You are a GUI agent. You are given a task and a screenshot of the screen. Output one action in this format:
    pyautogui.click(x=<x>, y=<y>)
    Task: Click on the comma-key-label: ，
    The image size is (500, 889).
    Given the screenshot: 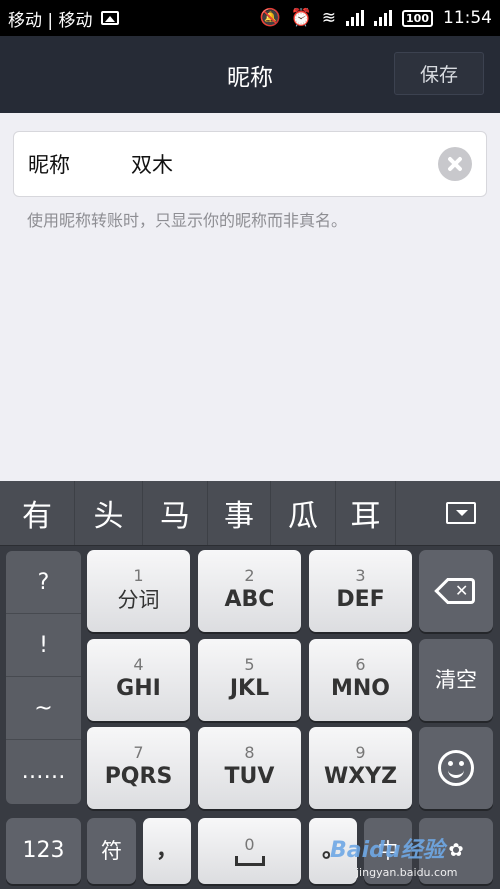 What is the action you would take?
    pyautogui.click(x=166, y=850)
    